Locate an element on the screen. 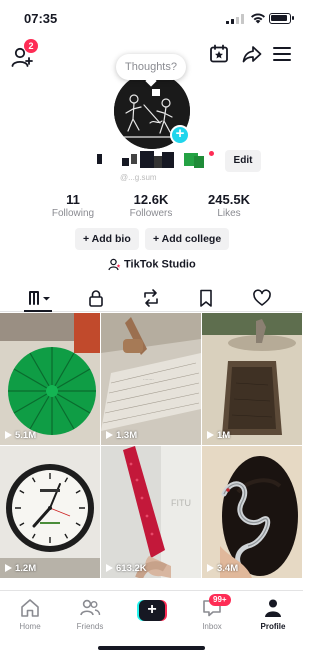  repost-icon is located at coordinates (151, 298).